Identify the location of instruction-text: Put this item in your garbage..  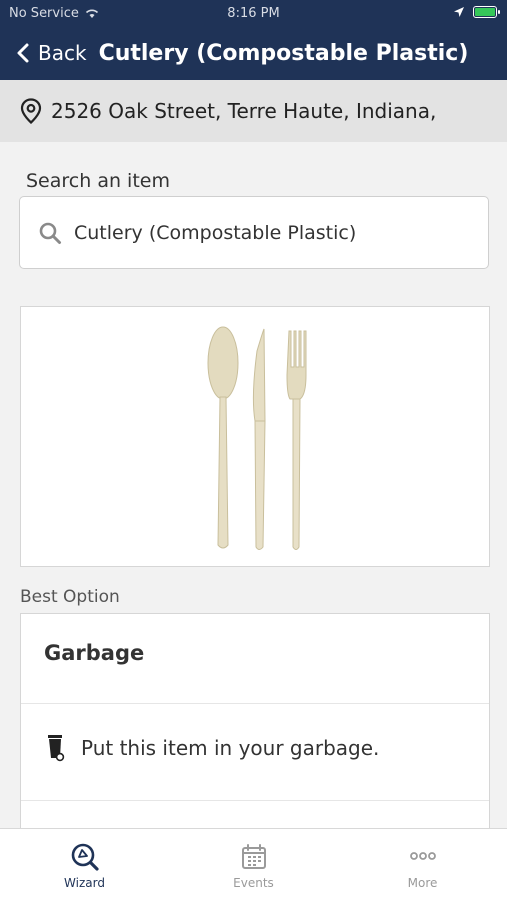
(230, 748).